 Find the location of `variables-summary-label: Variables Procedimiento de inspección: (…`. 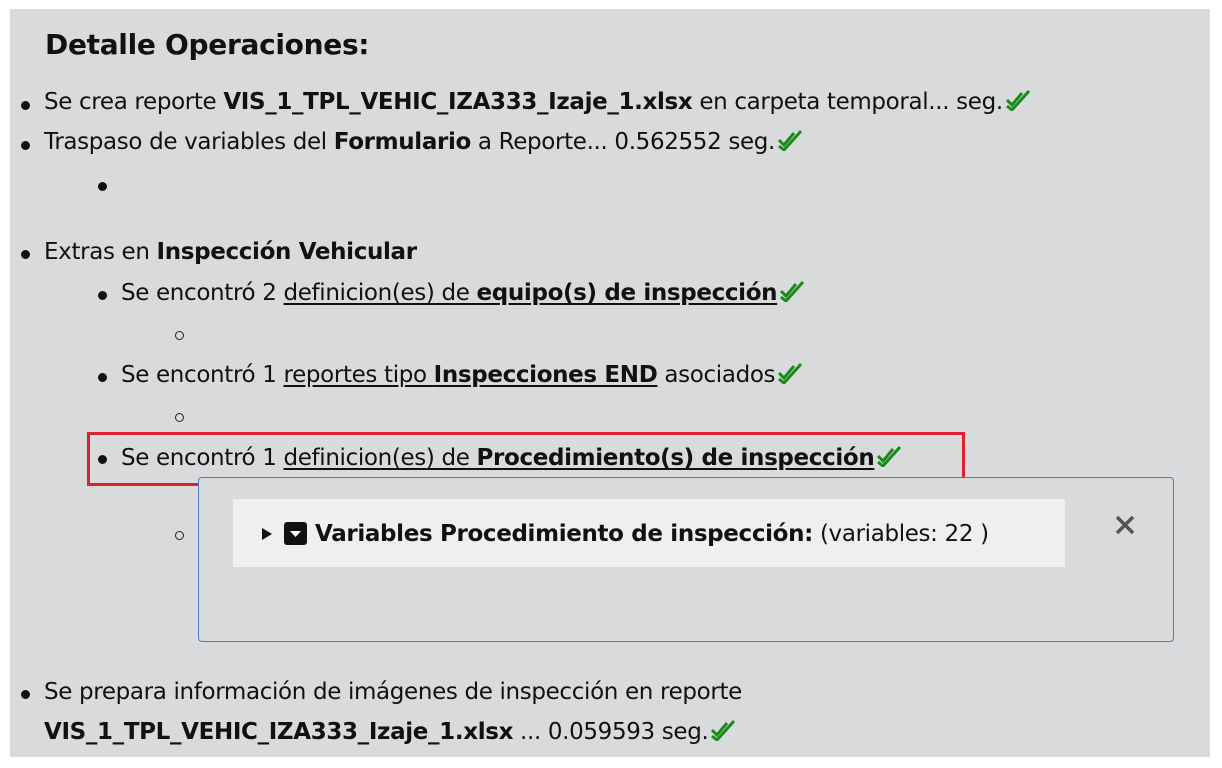

variables-summary-label: Variables Procedimiento de inspección: (… is located at coordinates (652, 534).